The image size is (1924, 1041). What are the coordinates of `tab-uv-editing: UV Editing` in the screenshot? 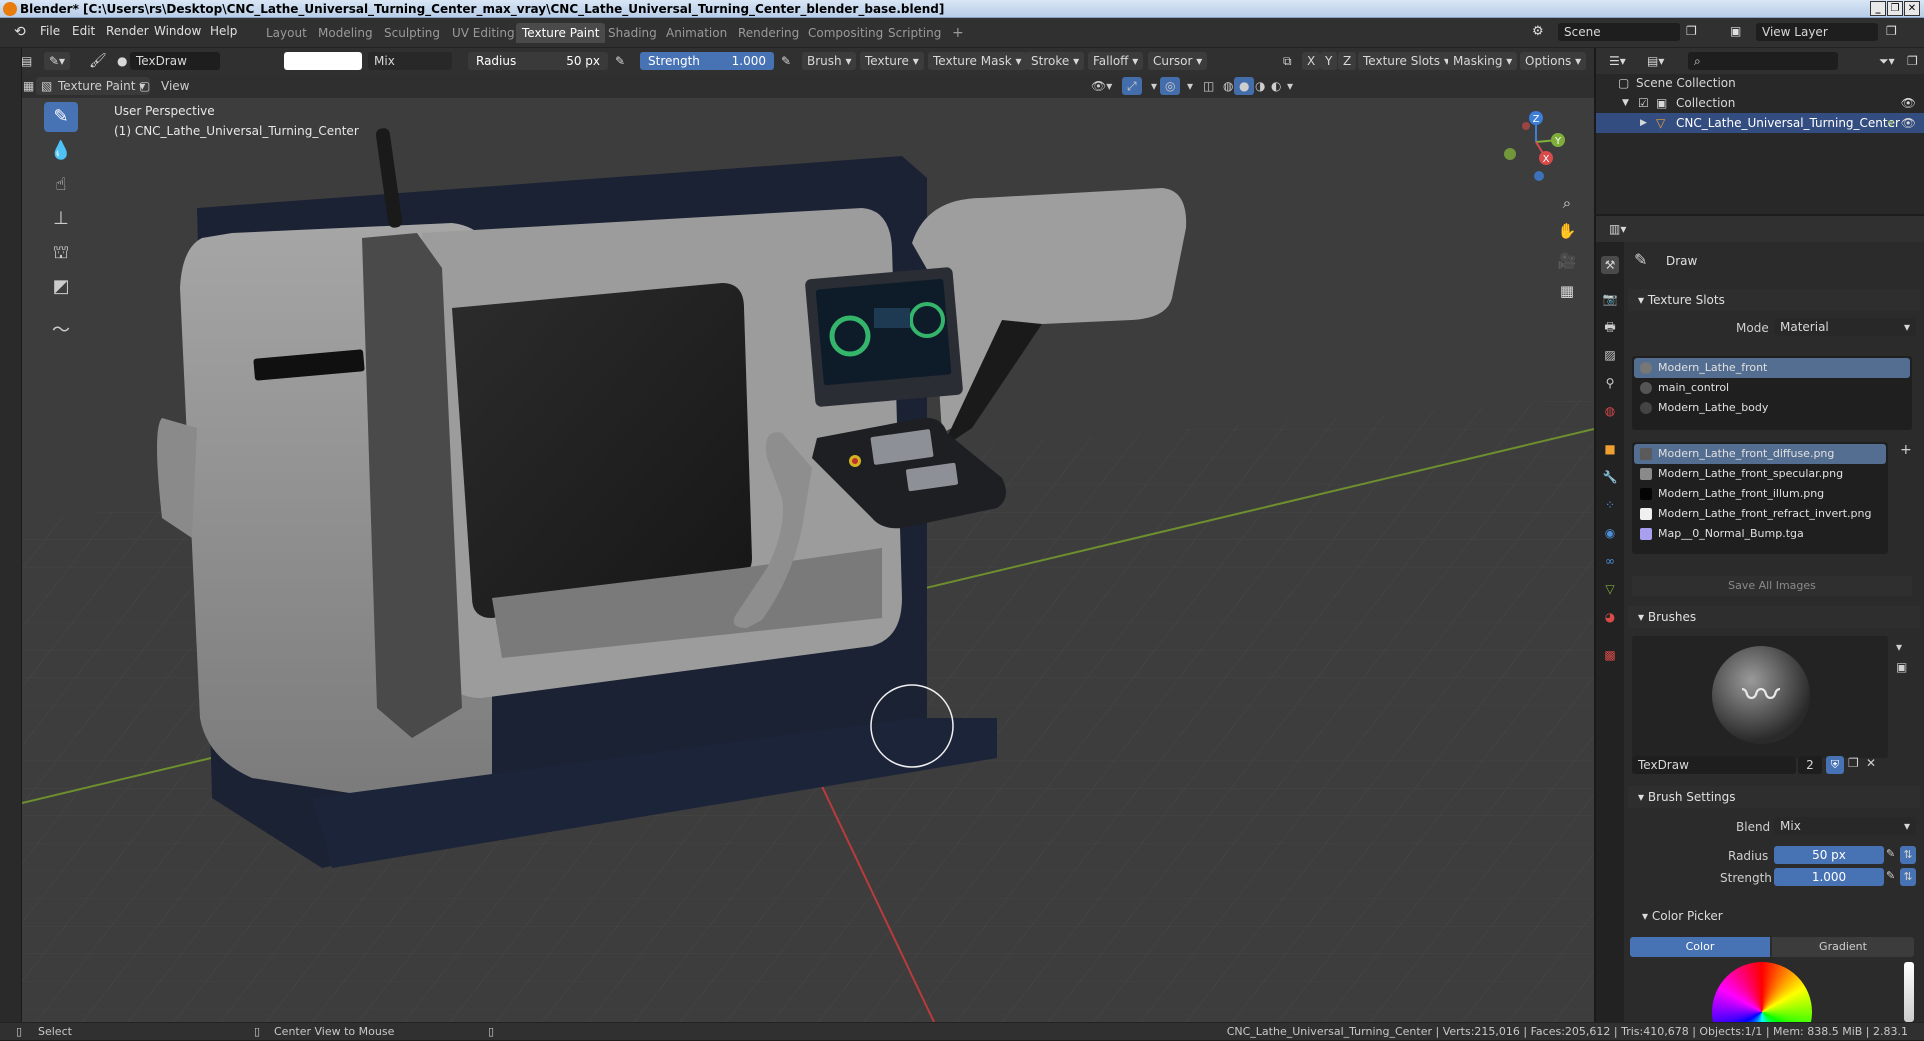 It's located at (483, 33).